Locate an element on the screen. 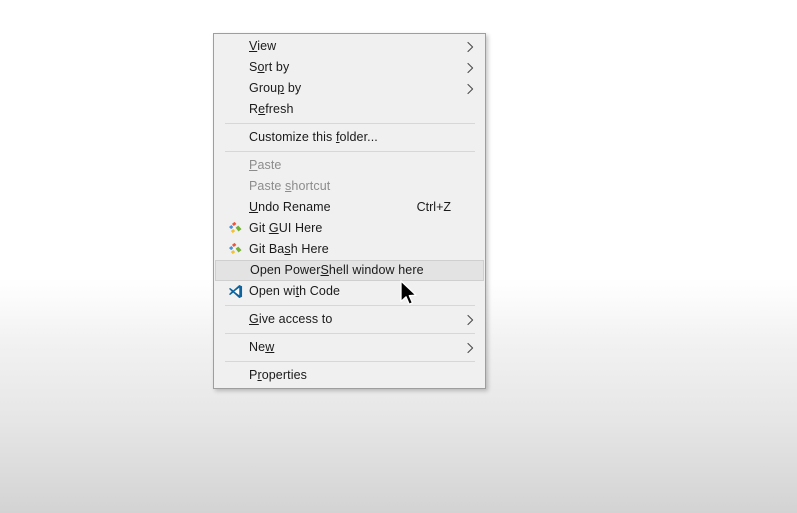  menu-item-git-bash-here: Git Bash Here is located at coordinates (349, 249).